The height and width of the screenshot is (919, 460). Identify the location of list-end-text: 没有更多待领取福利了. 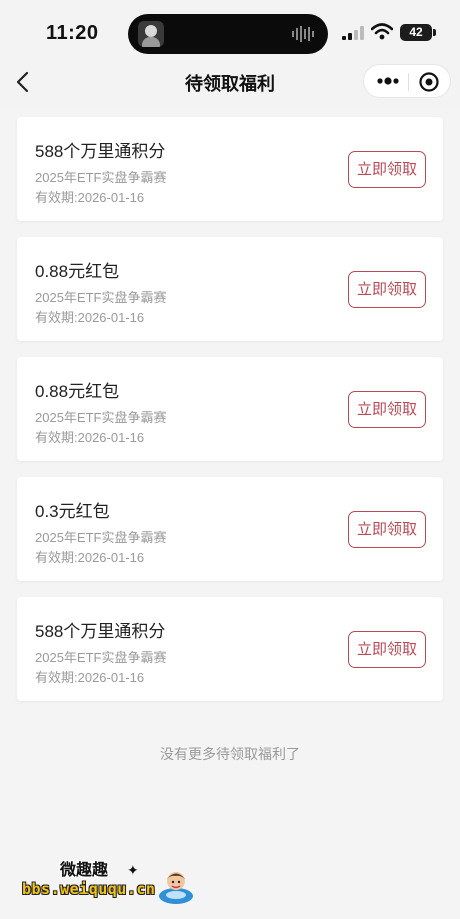
(230, 754).